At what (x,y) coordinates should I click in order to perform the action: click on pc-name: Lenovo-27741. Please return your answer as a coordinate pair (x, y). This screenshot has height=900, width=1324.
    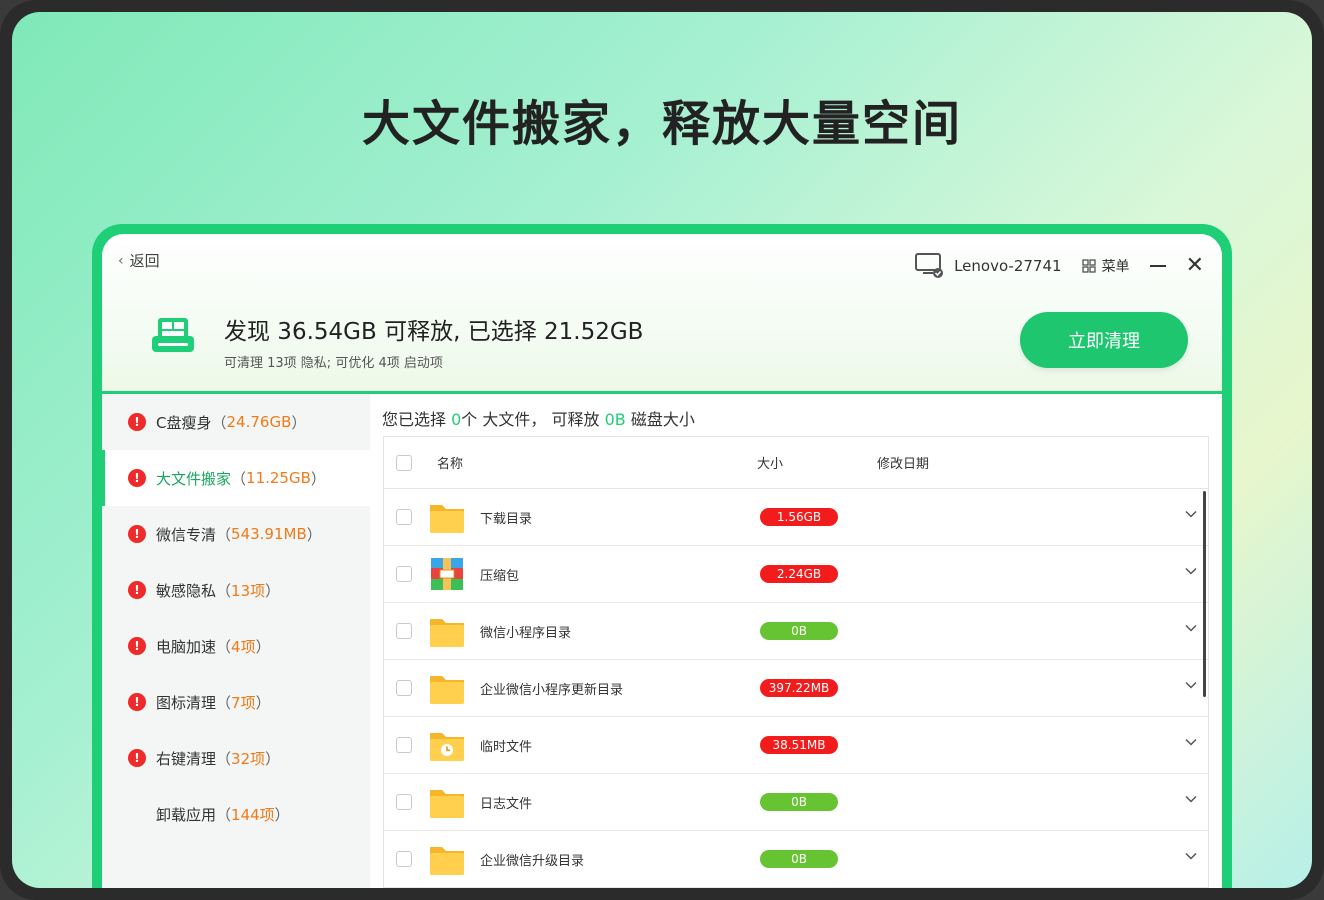
    Looking at the image, I should click on (1008, 266).